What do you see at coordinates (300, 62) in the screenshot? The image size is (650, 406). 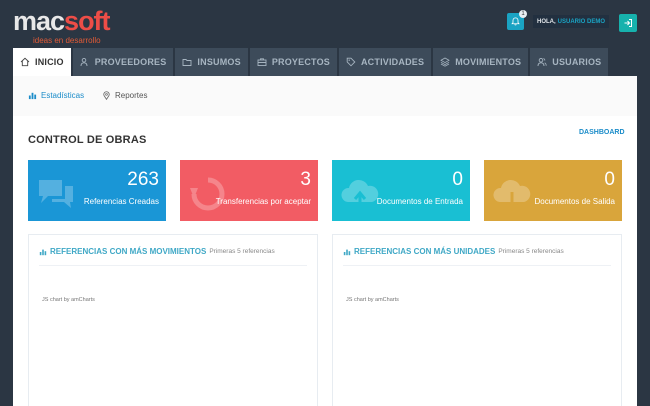 I see `tab-proyectos-label: PROYECTOS` at bounding box center [300, 62].